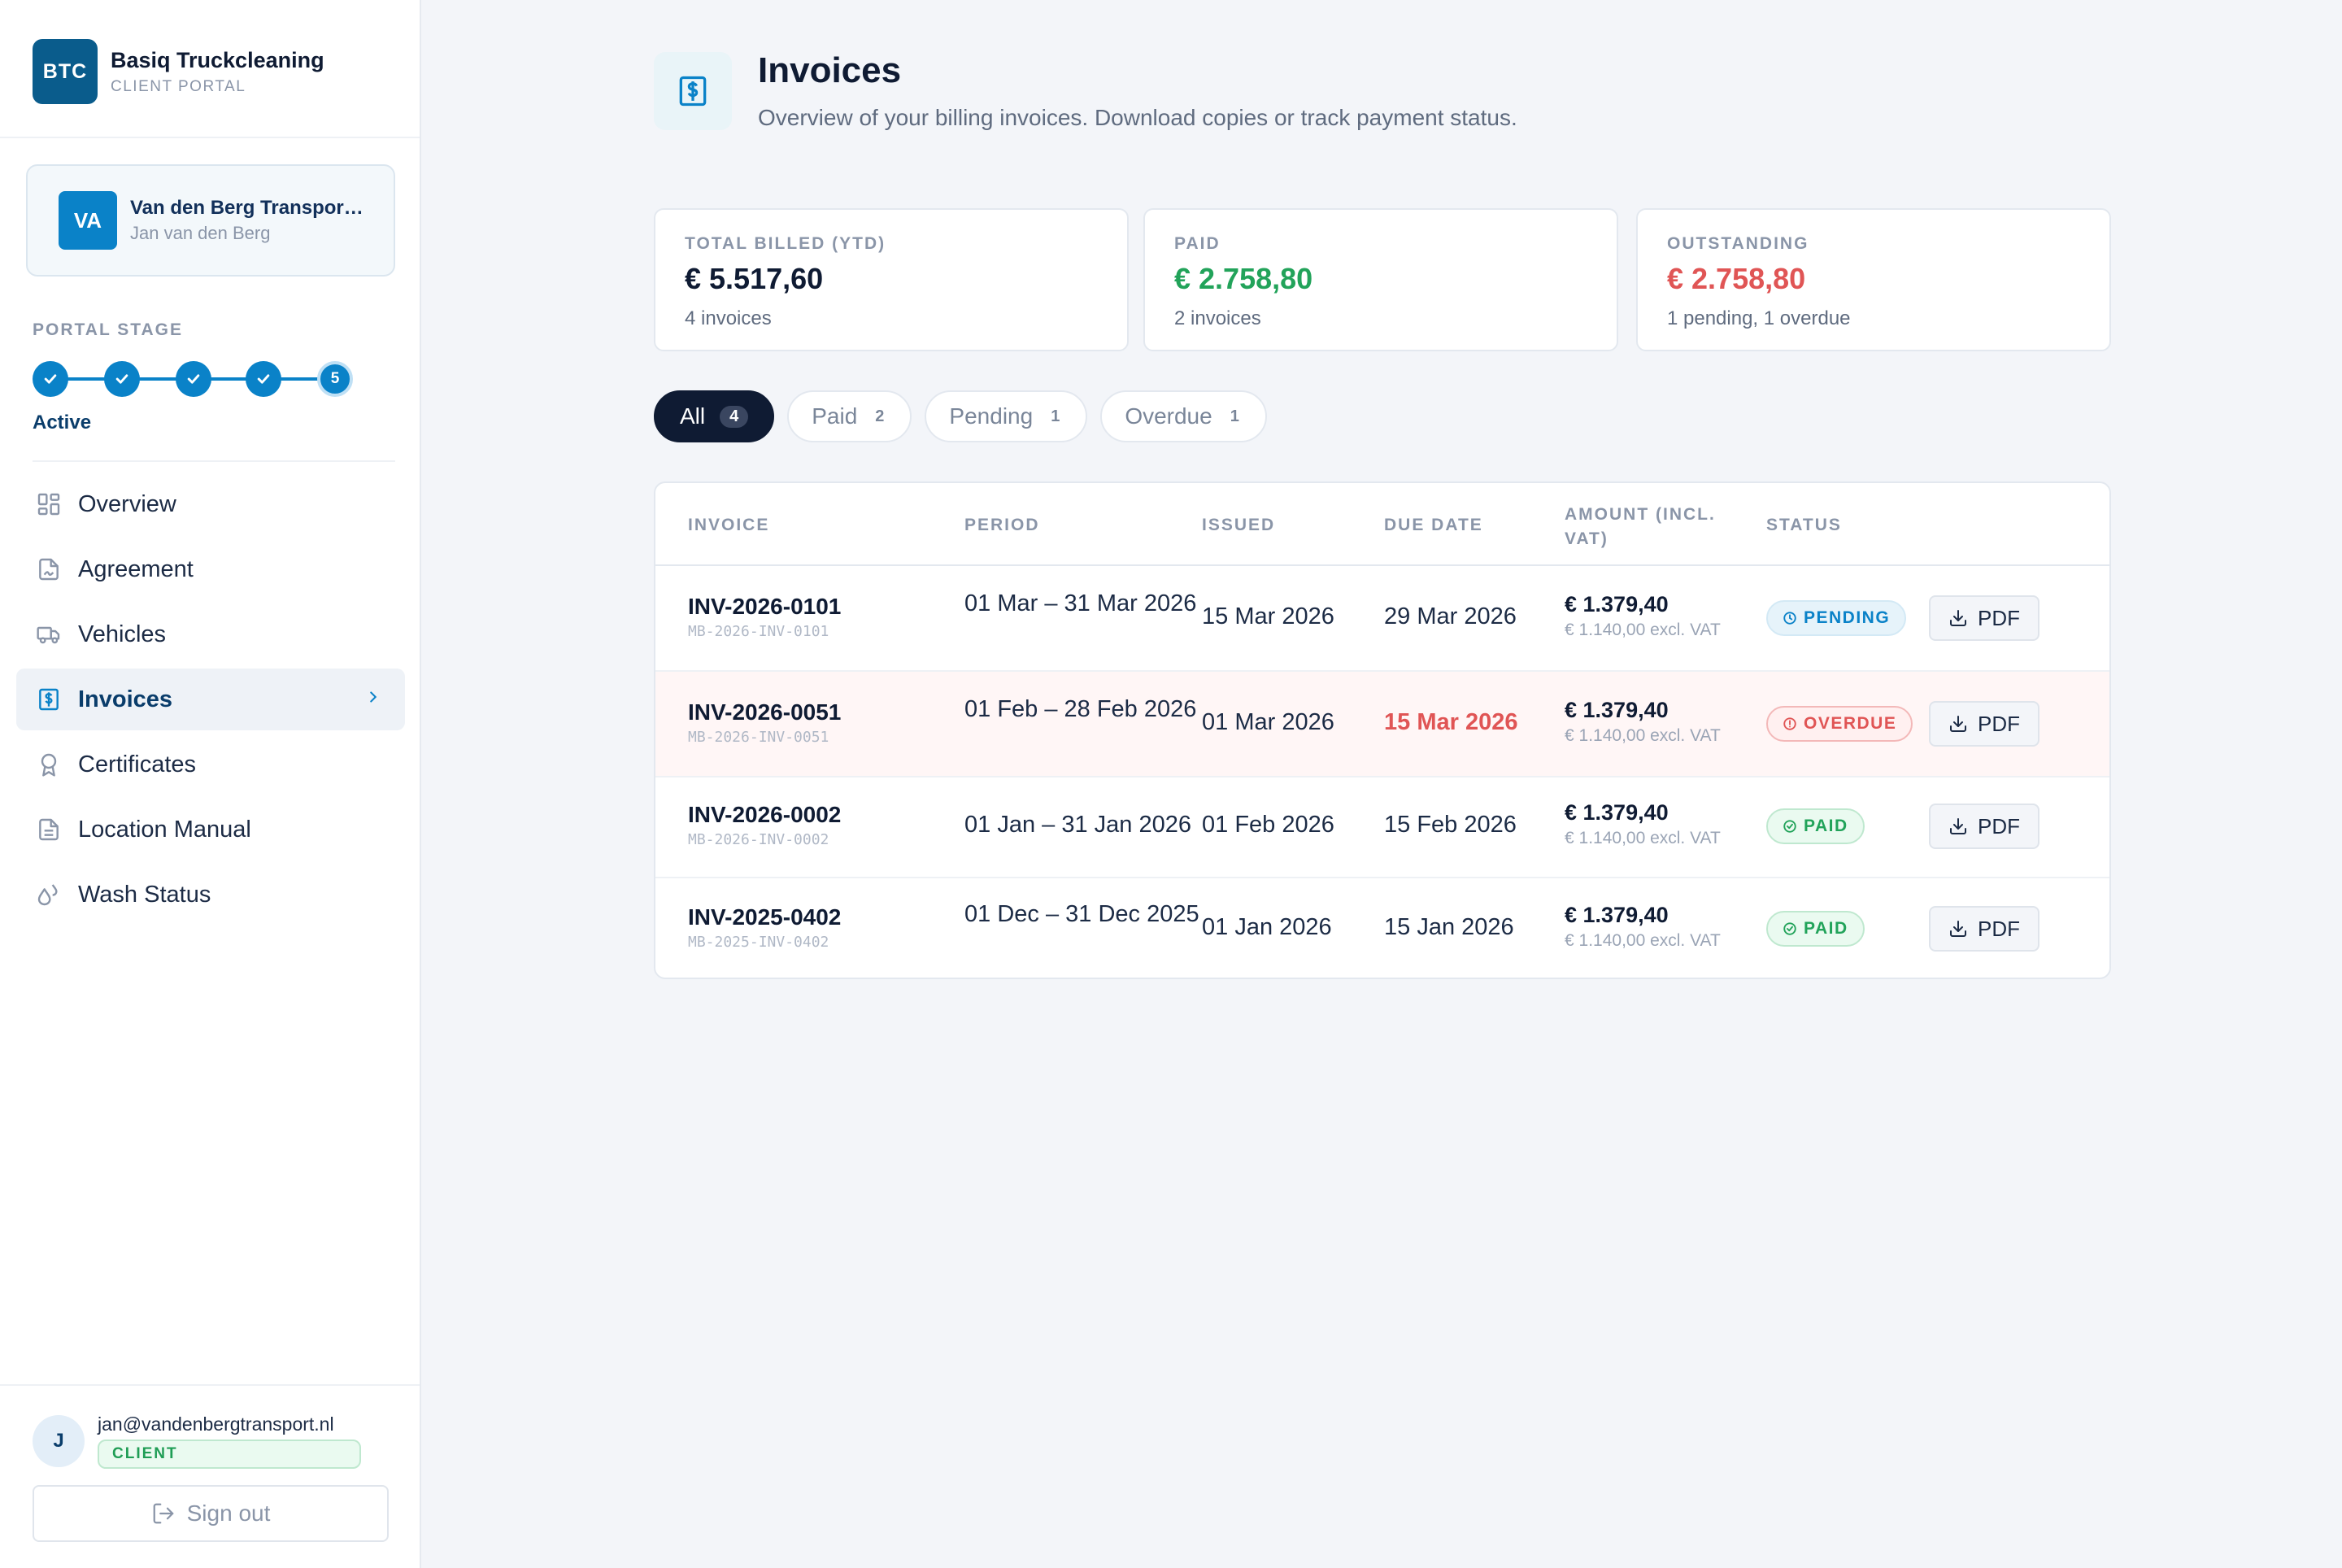 The image size is (2342, 1568). What do you see at coordinates (785, 243) in the screenshot?
I see `stat-label: TOTAL BILLED (YTD)` at bounding box center [785, 243].